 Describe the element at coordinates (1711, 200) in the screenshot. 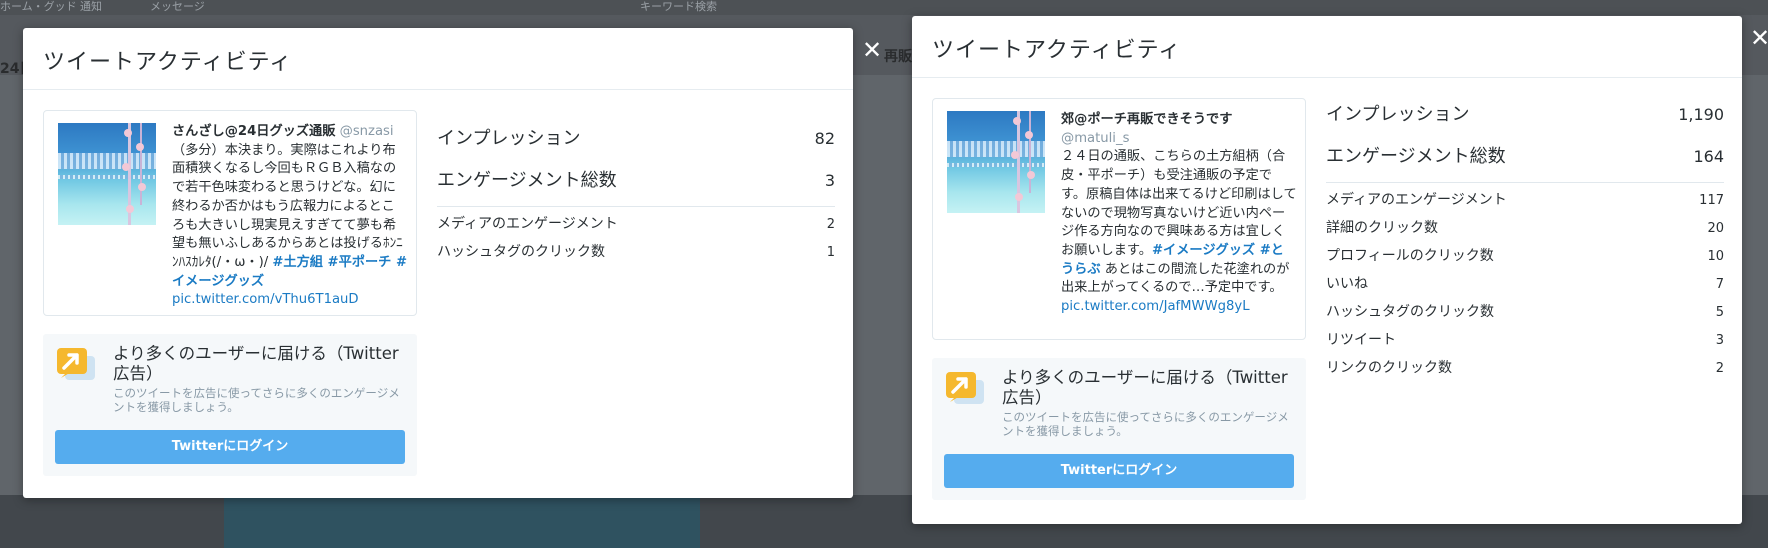

I see `metric-value: 117` at that location.